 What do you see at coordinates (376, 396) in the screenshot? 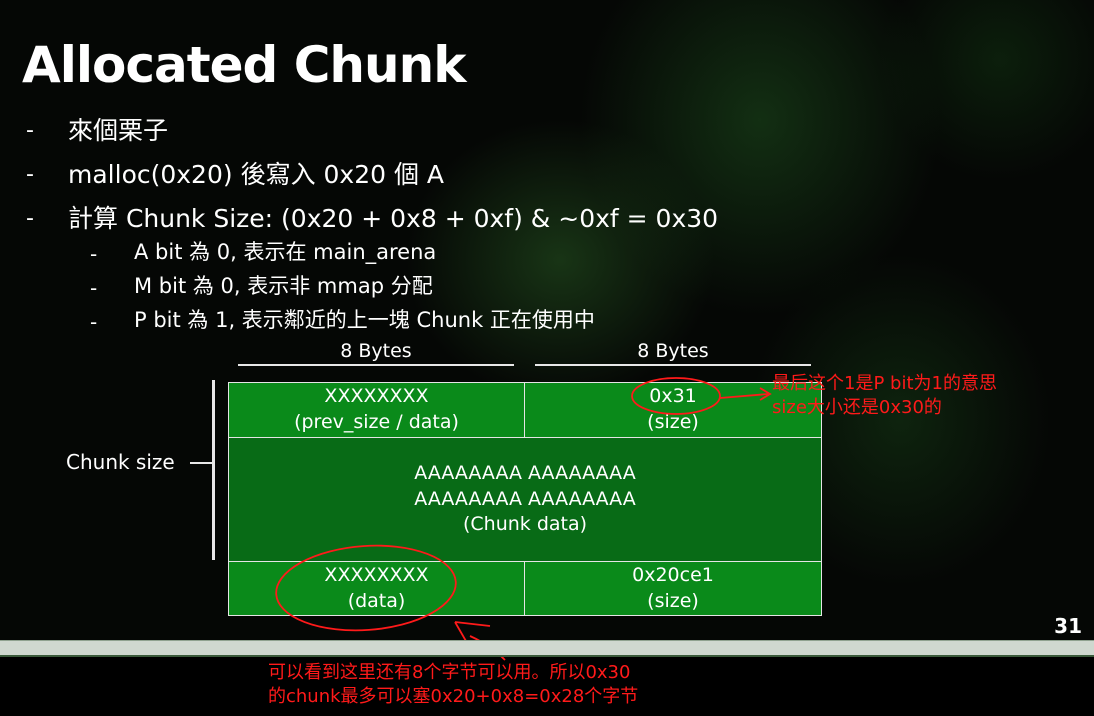
I see `cell-prev-size-value: XXXXXXXX` at bounding box center [376, 396].